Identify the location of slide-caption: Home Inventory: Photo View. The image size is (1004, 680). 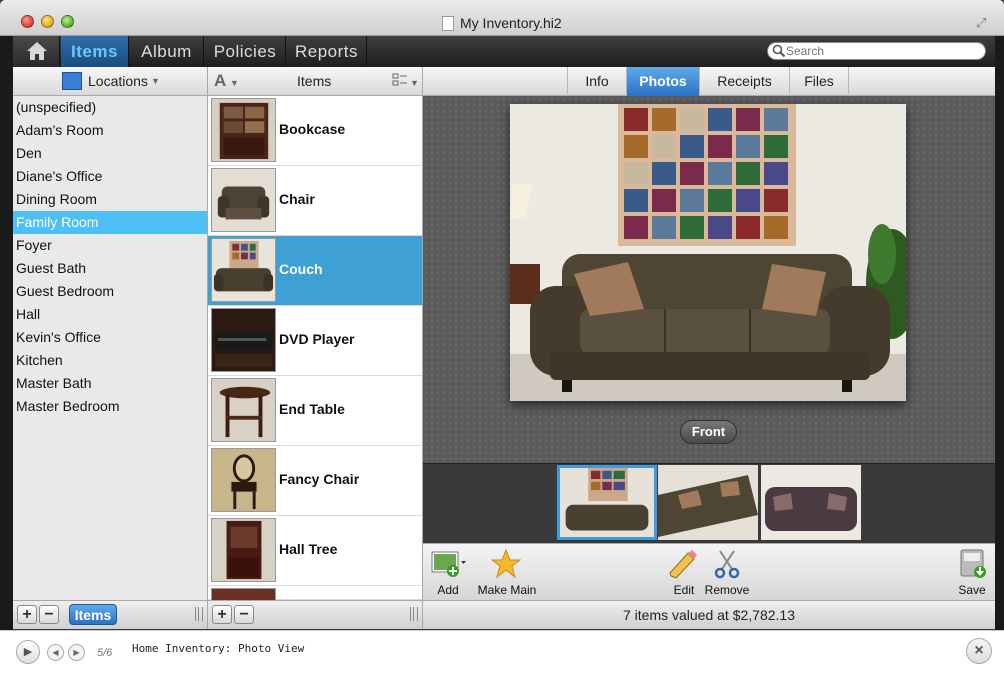
(218, 648).